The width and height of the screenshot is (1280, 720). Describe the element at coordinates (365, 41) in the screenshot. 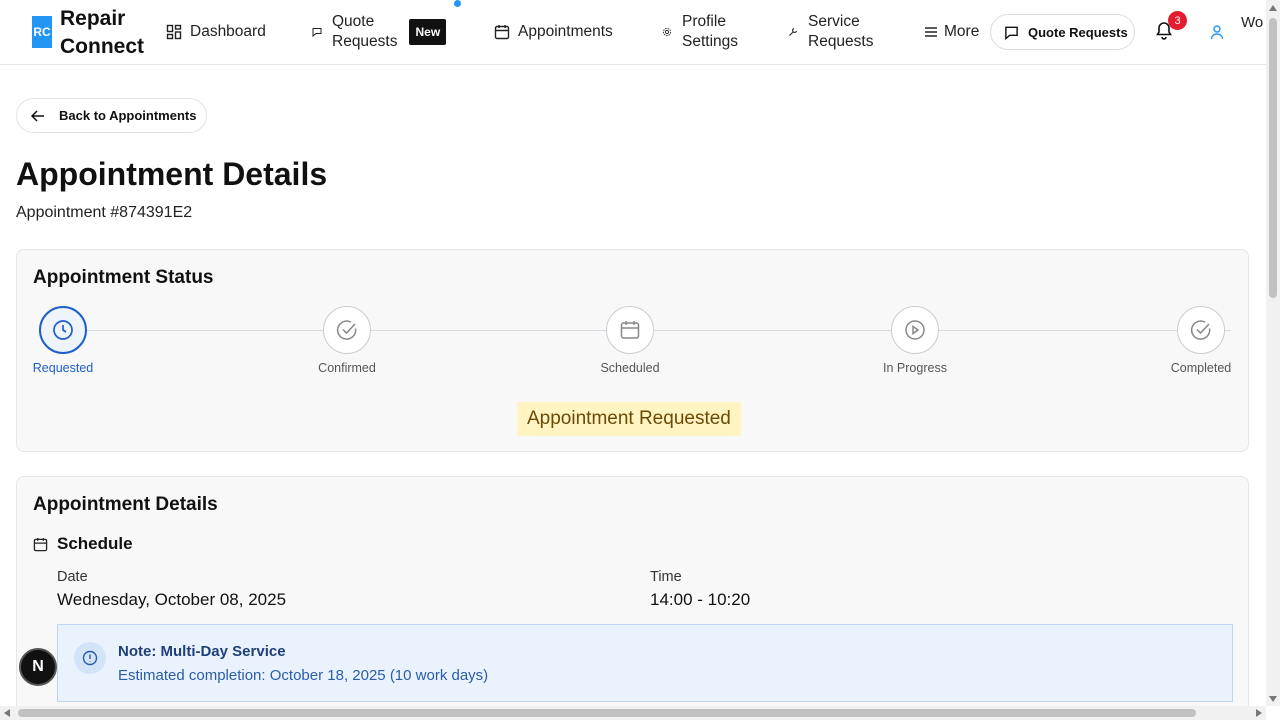

I see `nav-quote-line2: Requests` at that location.